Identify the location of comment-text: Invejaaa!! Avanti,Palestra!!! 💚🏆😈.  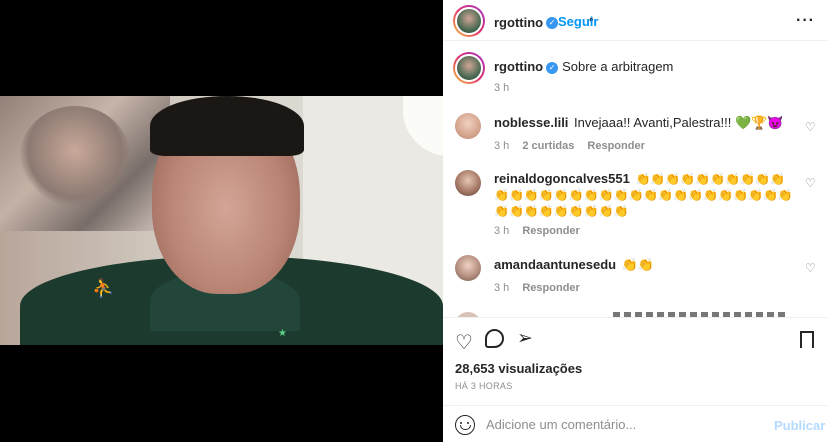
(679, 122).